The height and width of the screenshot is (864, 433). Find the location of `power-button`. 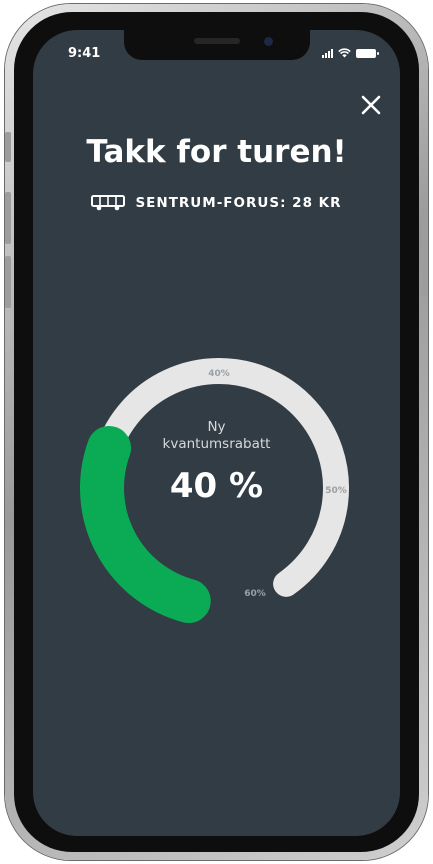

power-button is located at coordinates (425, 256).